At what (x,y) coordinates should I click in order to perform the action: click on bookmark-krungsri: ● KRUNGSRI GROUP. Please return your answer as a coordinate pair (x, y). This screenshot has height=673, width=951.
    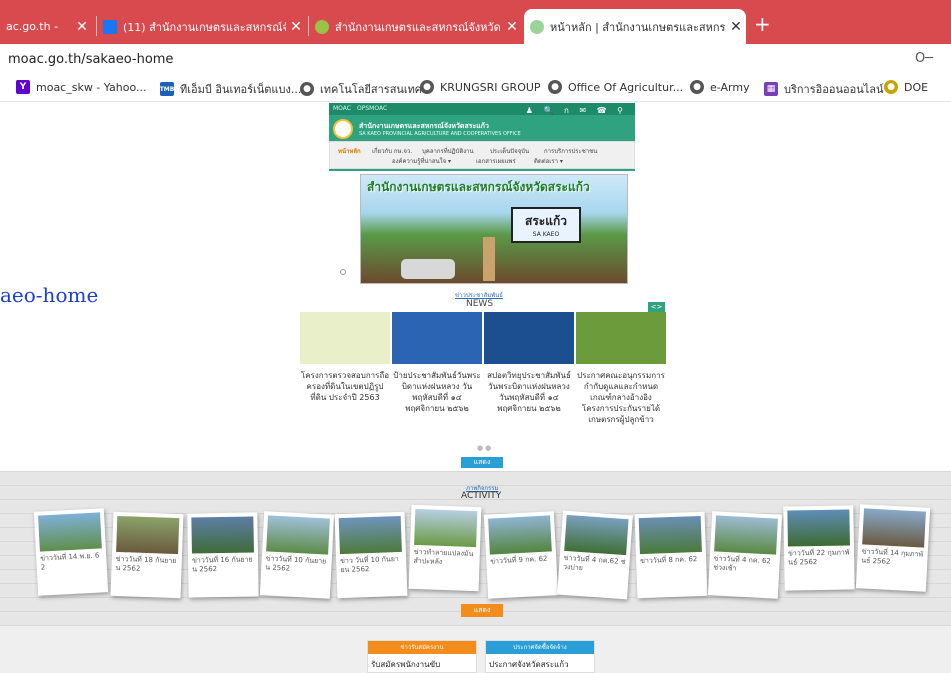
    Looking at the image, I should click on (480, 87).